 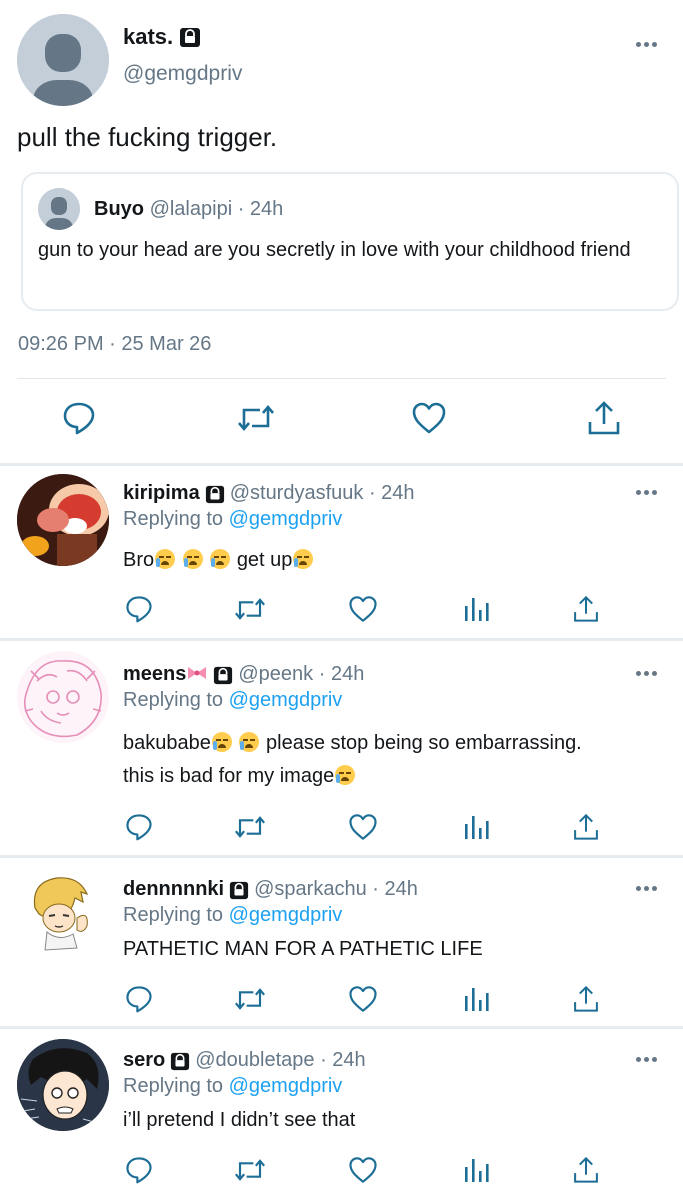 What do you see at coordinates (114, 344) in the screenshot?
I see `timestamp: 09:26 PM · 25 Mar 26` at bounding box center [114, 344].